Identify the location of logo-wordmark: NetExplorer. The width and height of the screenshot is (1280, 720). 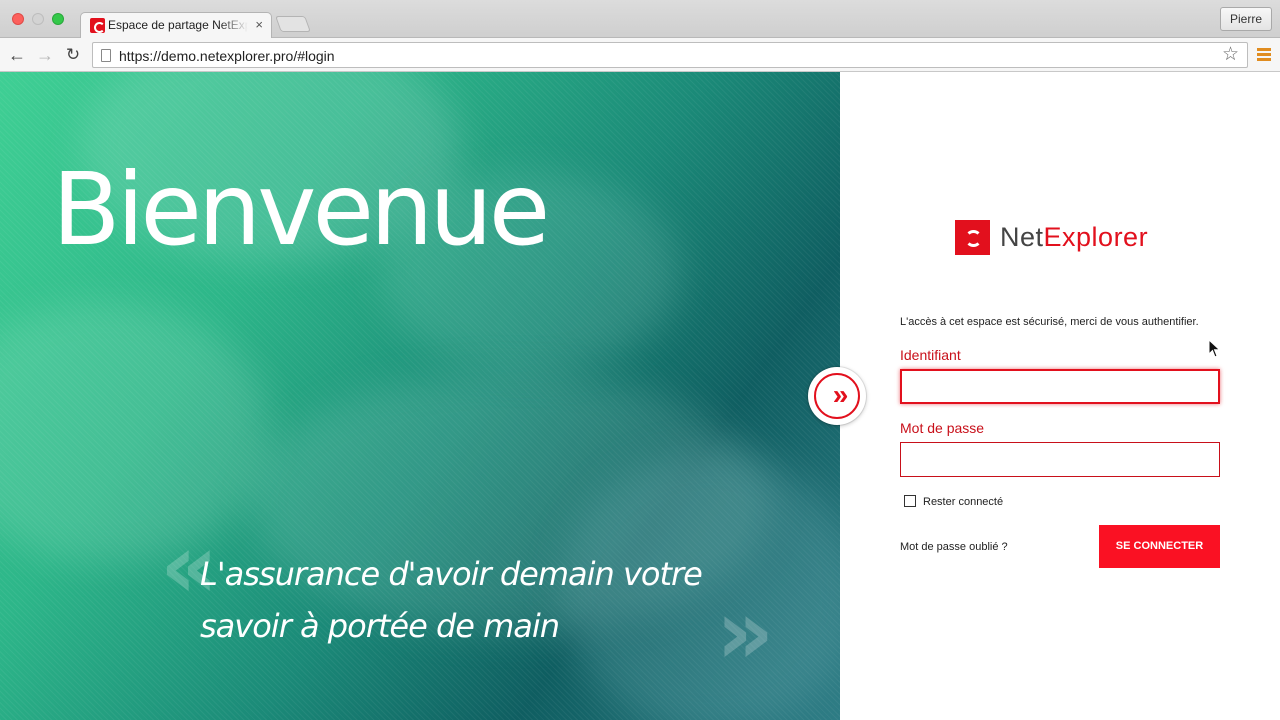
(1074, 237).